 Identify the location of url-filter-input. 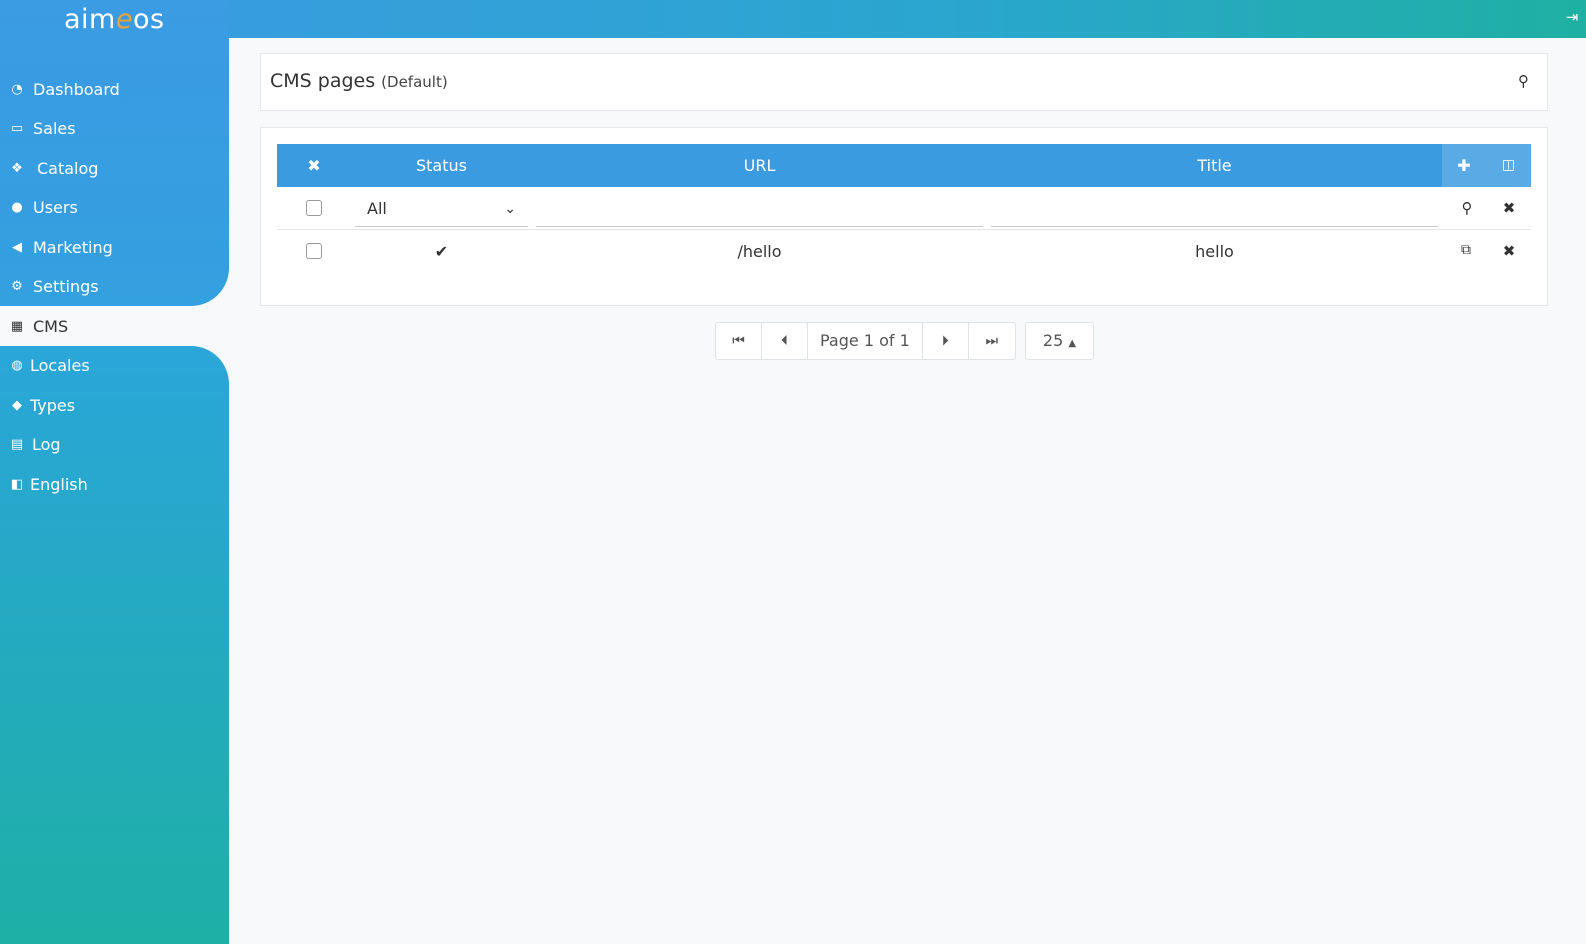
(759, 210).